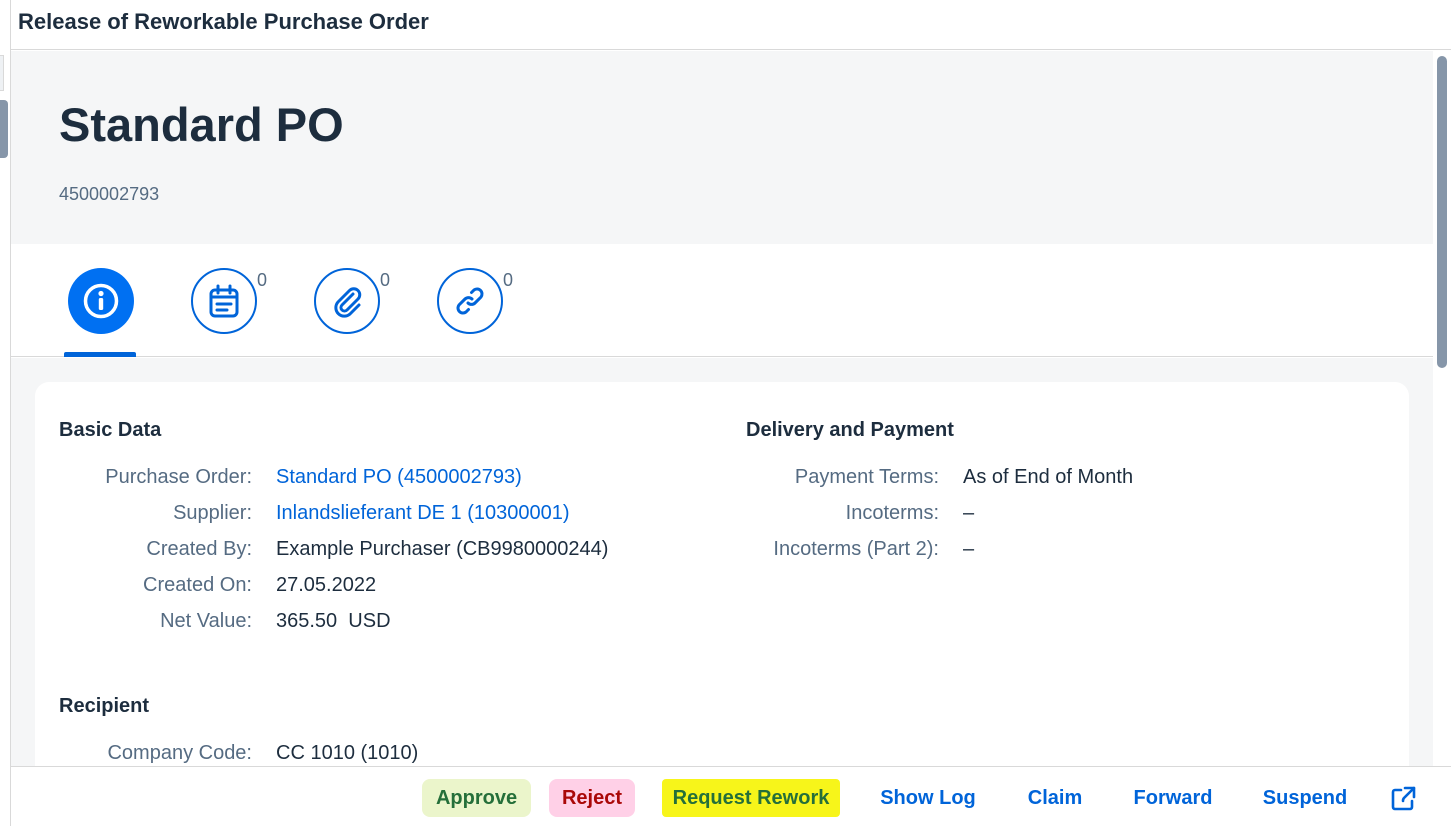 The width and height of the screenshot is (1451, 826). Describe the element at coordinates (928, 798) in the screenshot. I see `show-log-button: Show Log` at that location.